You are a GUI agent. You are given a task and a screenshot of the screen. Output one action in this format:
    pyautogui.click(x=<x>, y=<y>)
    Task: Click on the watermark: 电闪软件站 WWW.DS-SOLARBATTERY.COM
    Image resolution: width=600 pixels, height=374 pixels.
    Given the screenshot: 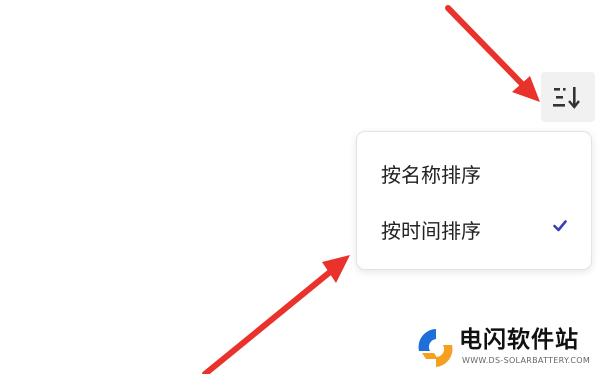 What is the action you would take?
    pyautogui.click(x=501, y=348)
    